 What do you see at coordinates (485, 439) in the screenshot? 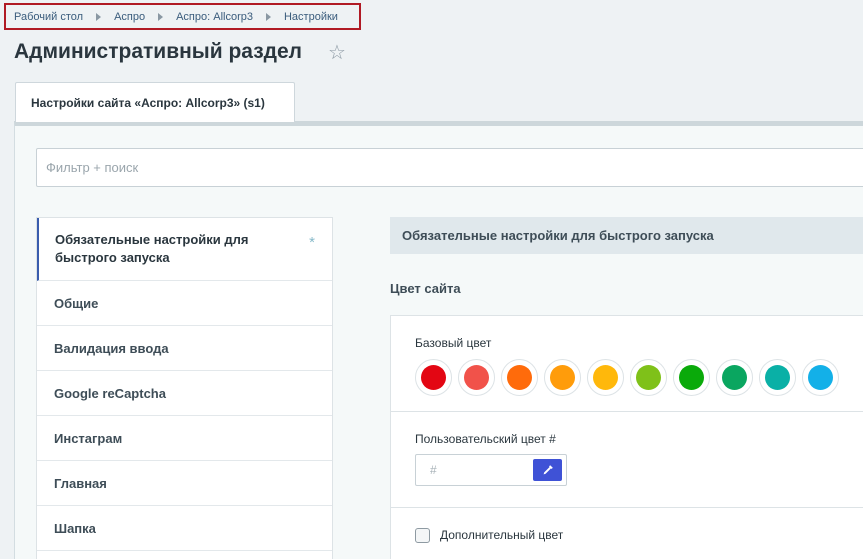
I see `custom-color-label: Пользовательский цвет #` at bounding box center [485, 439].